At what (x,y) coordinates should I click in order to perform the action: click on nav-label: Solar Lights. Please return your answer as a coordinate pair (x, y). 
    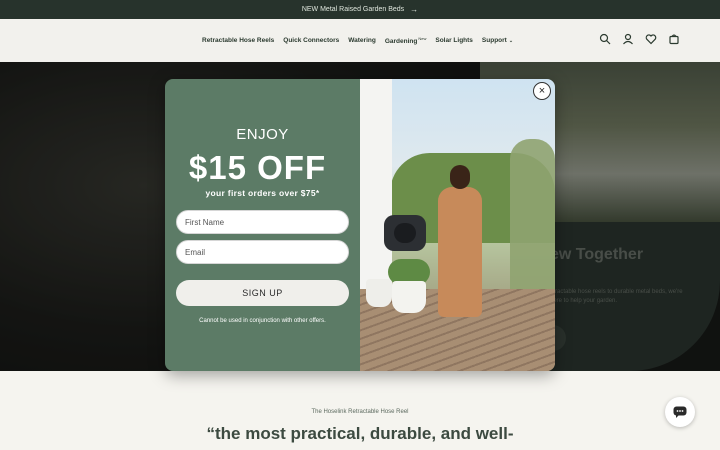
    Looking at the image, I should click on (454, 40).